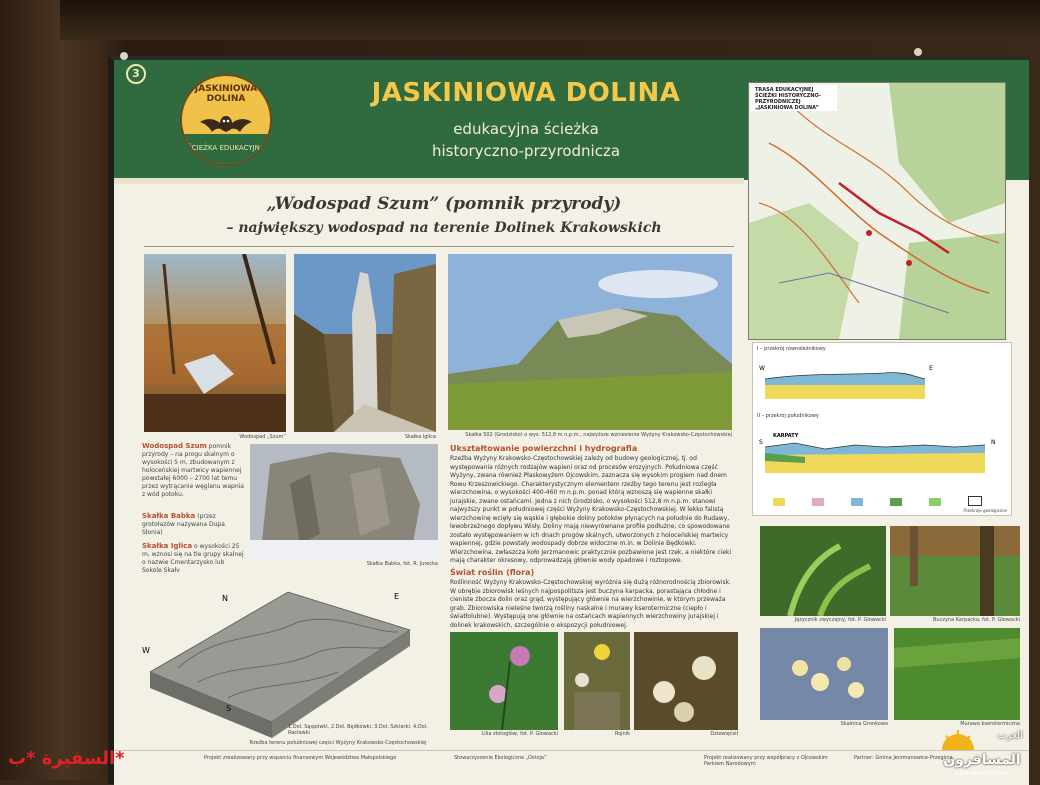 This screenshot has width=1040, height=785. I want to click on profiles-caption: Przekroje geologiczne, so click(985, 510).